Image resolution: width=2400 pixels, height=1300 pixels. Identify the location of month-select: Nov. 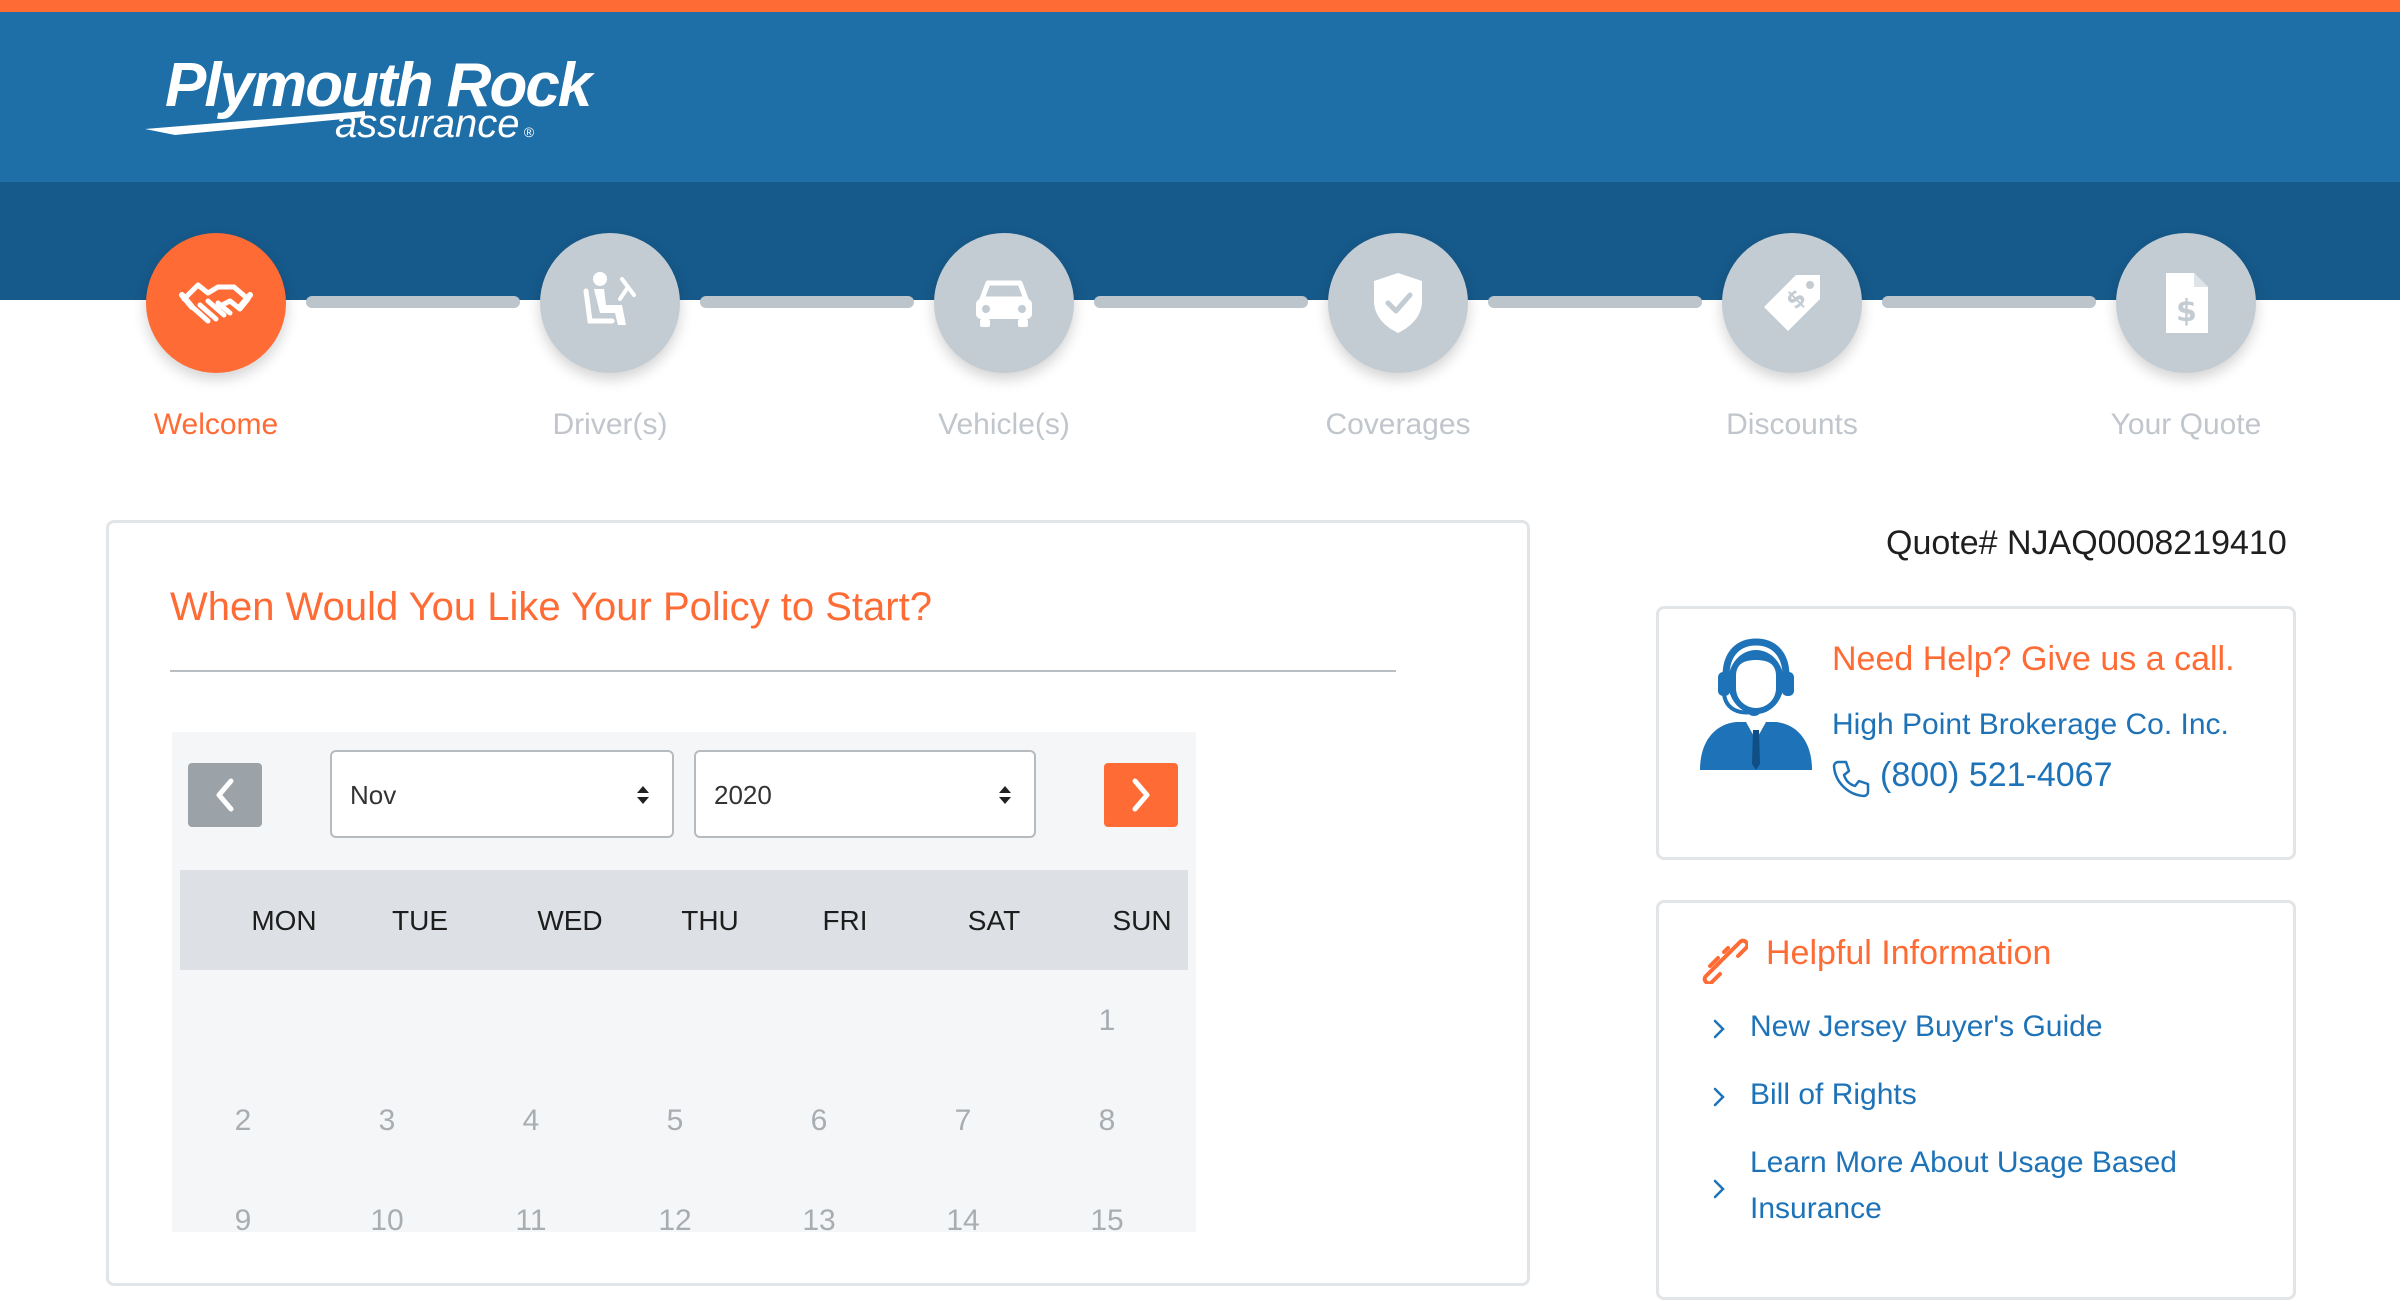
(502, 794).